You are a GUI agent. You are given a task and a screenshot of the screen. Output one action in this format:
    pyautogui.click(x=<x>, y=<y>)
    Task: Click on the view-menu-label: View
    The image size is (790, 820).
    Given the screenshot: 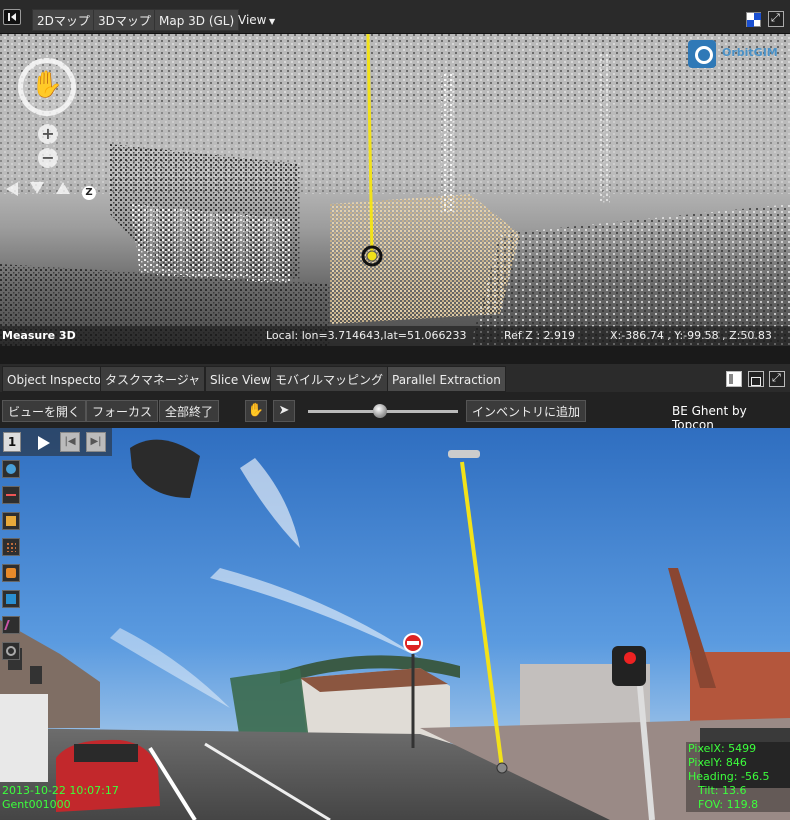 What is the action you would take?
    pyautogui.click(x=252, y=20)
    